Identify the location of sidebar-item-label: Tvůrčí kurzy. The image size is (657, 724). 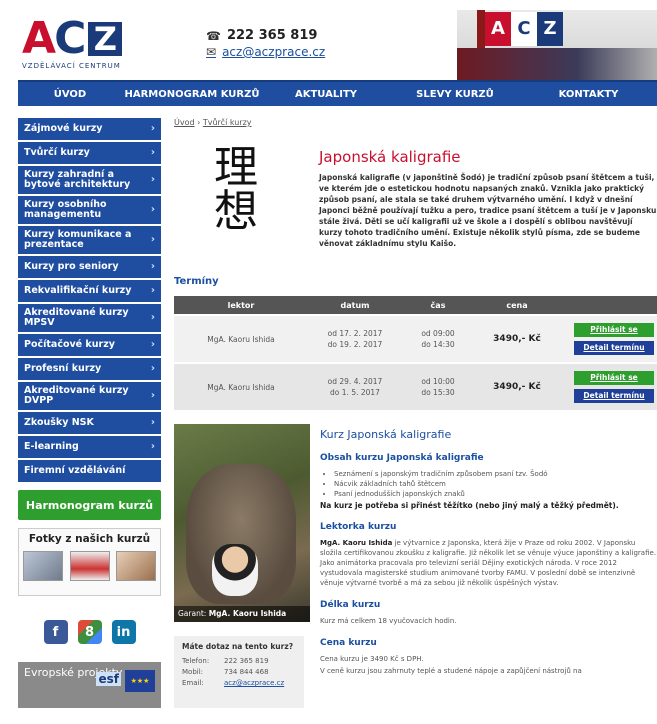
(57, 152).